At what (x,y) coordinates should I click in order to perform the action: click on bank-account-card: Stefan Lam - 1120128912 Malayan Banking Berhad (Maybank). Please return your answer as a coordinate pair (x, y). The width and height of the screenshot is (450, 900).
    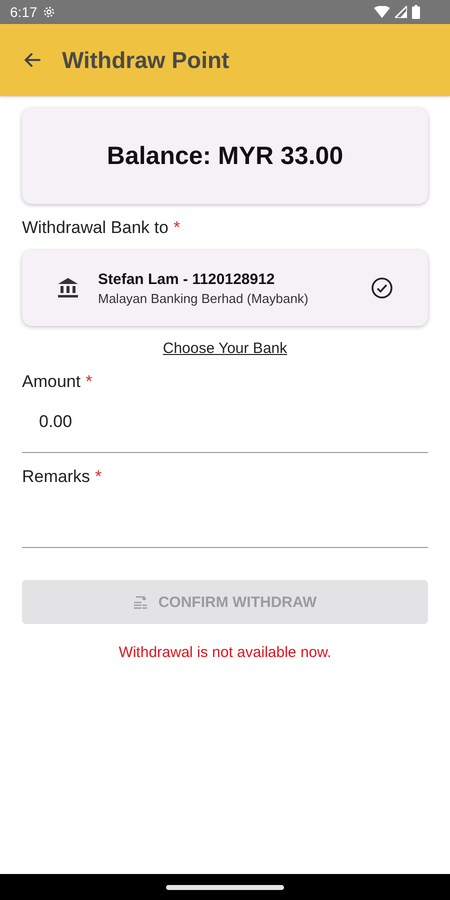
    Looking at the image, I should click on (225, 288).